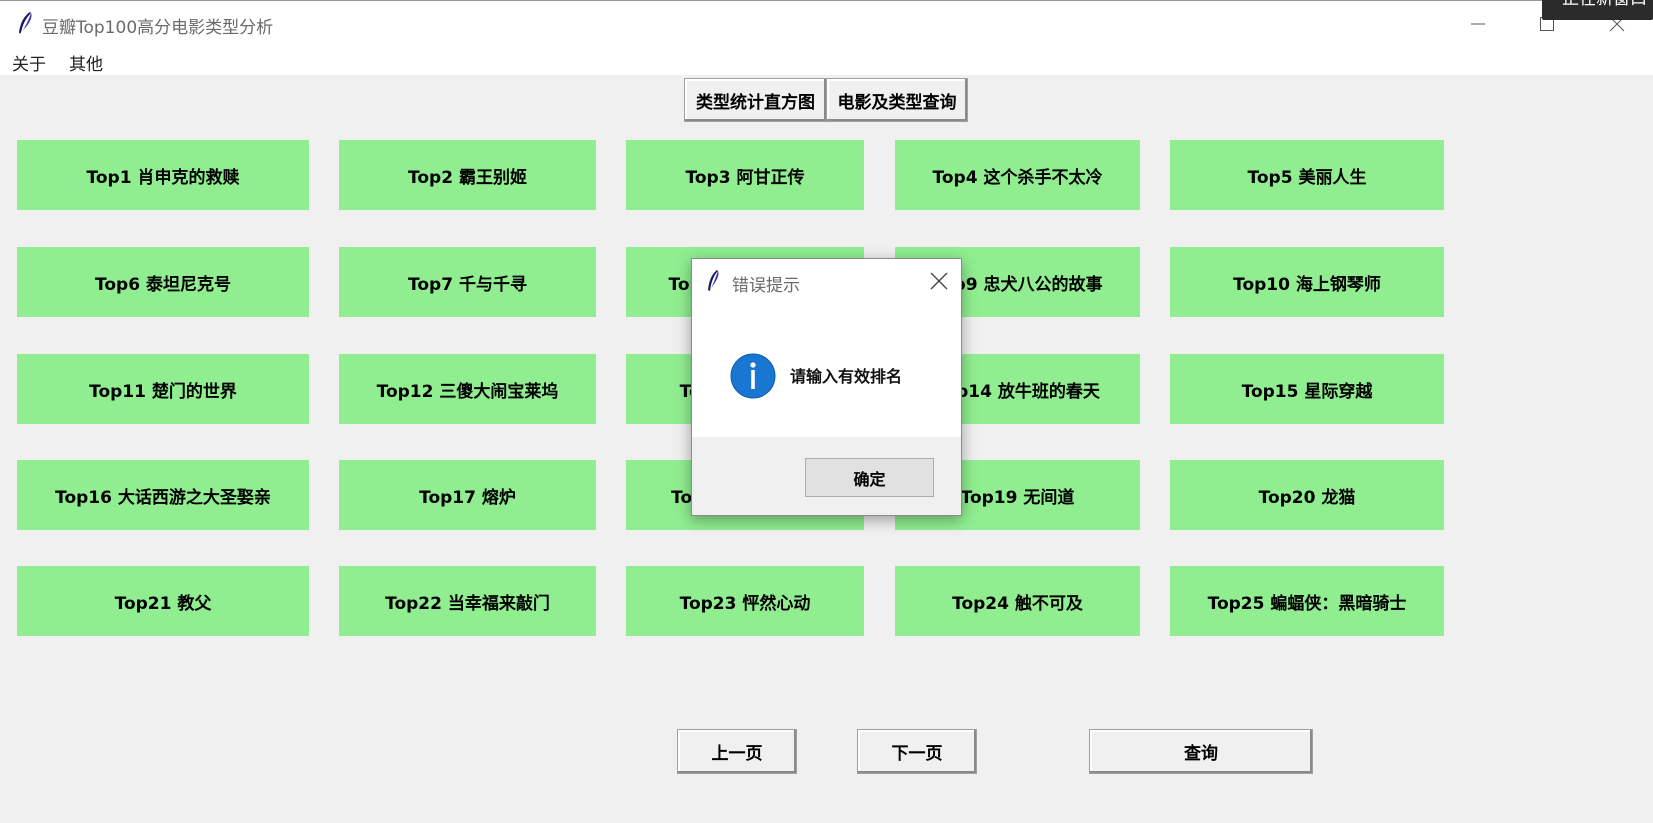 Image resolution: width=1653 pixels, height=823 pixels. What do you see at coordinates (1307, 282) in the screenshot?
I see `movie-button-top10: Top10 海上钢琴师` at bounding box center [1307, 282].